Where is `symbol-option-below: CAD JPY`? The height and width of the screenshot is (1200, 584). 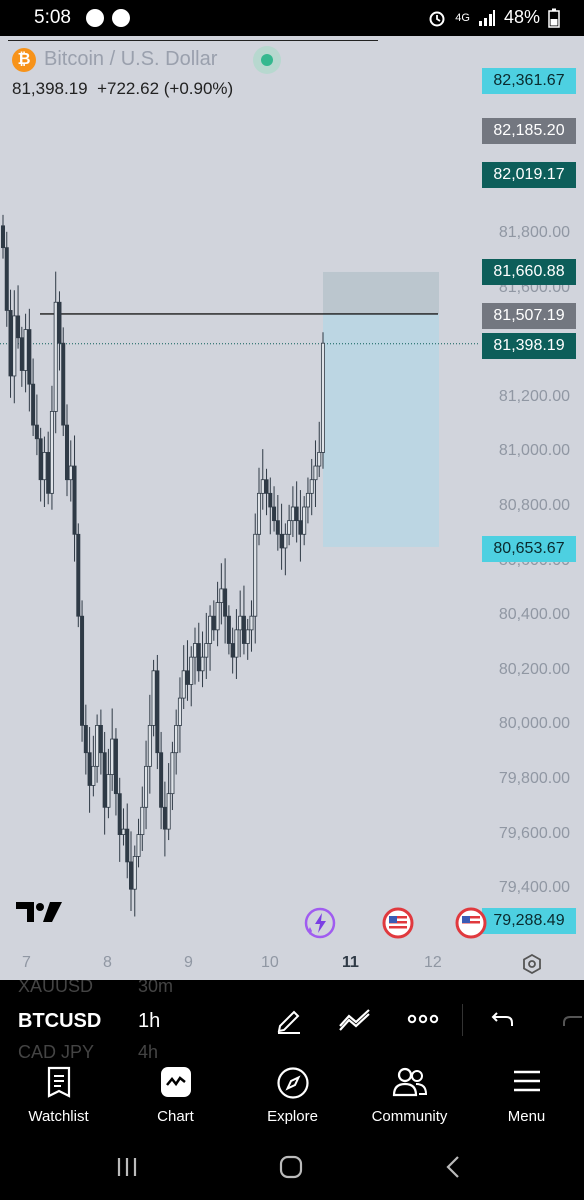
symbol-option-below: CAD JPY is located at coordinates (56, 1051).